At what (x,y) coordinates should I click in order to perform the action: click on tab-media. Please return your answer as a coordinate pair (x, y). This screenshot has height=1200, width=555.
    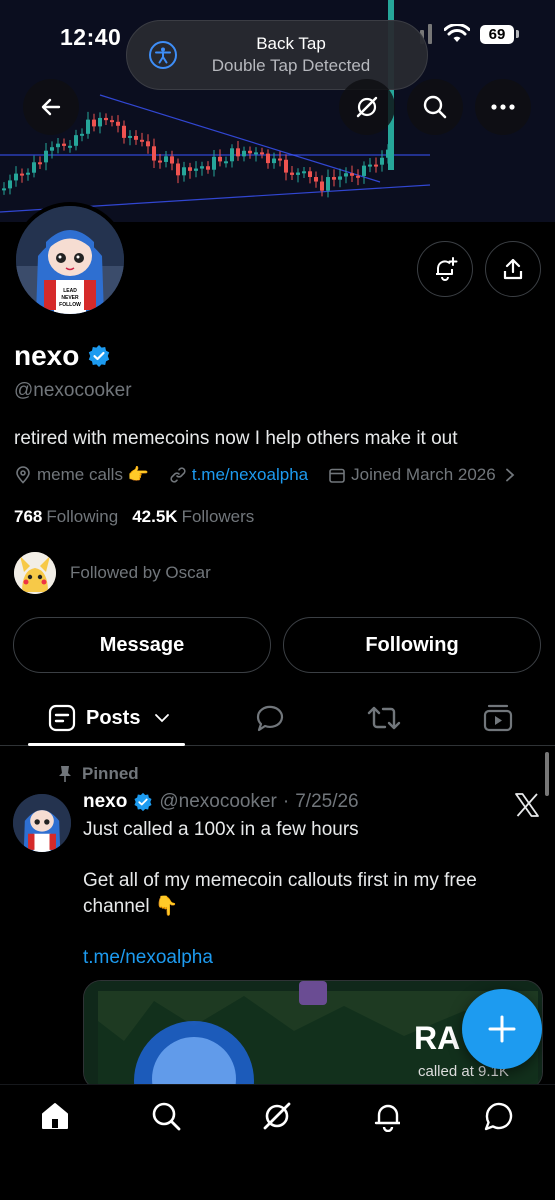
    Looking at the image, I should click on (498, 720).